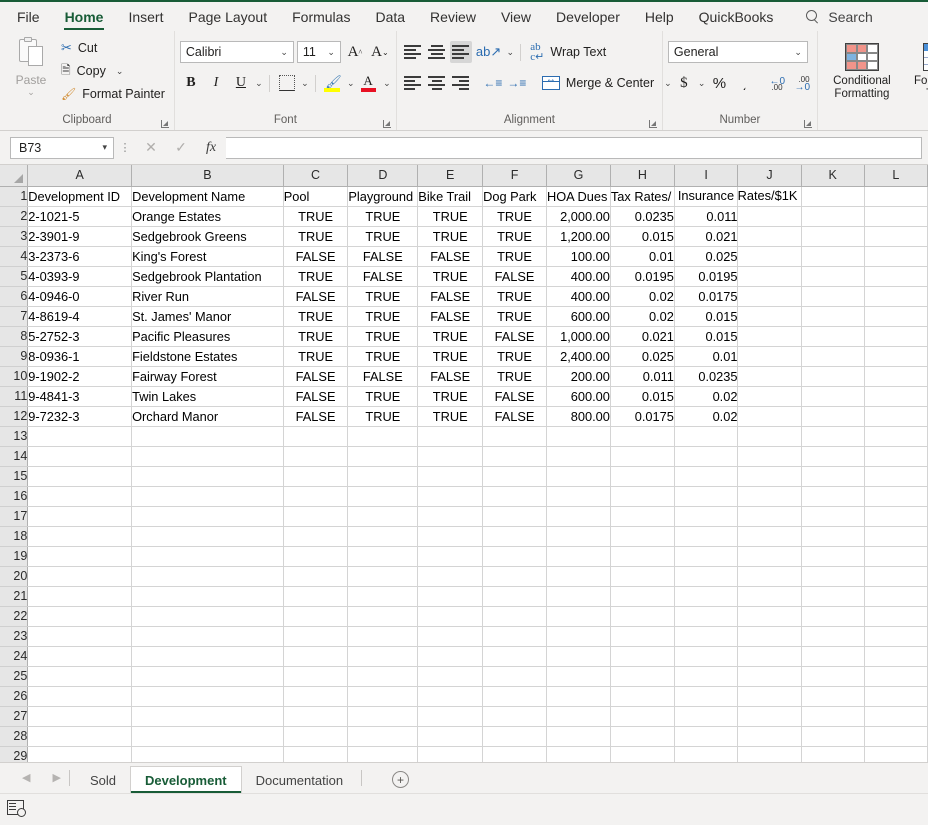 This screenshot has width=928, height=825. Describe the element at coordinates (516, 17) in the screenshot. I see `ribbon-tab-view: View` at that location.